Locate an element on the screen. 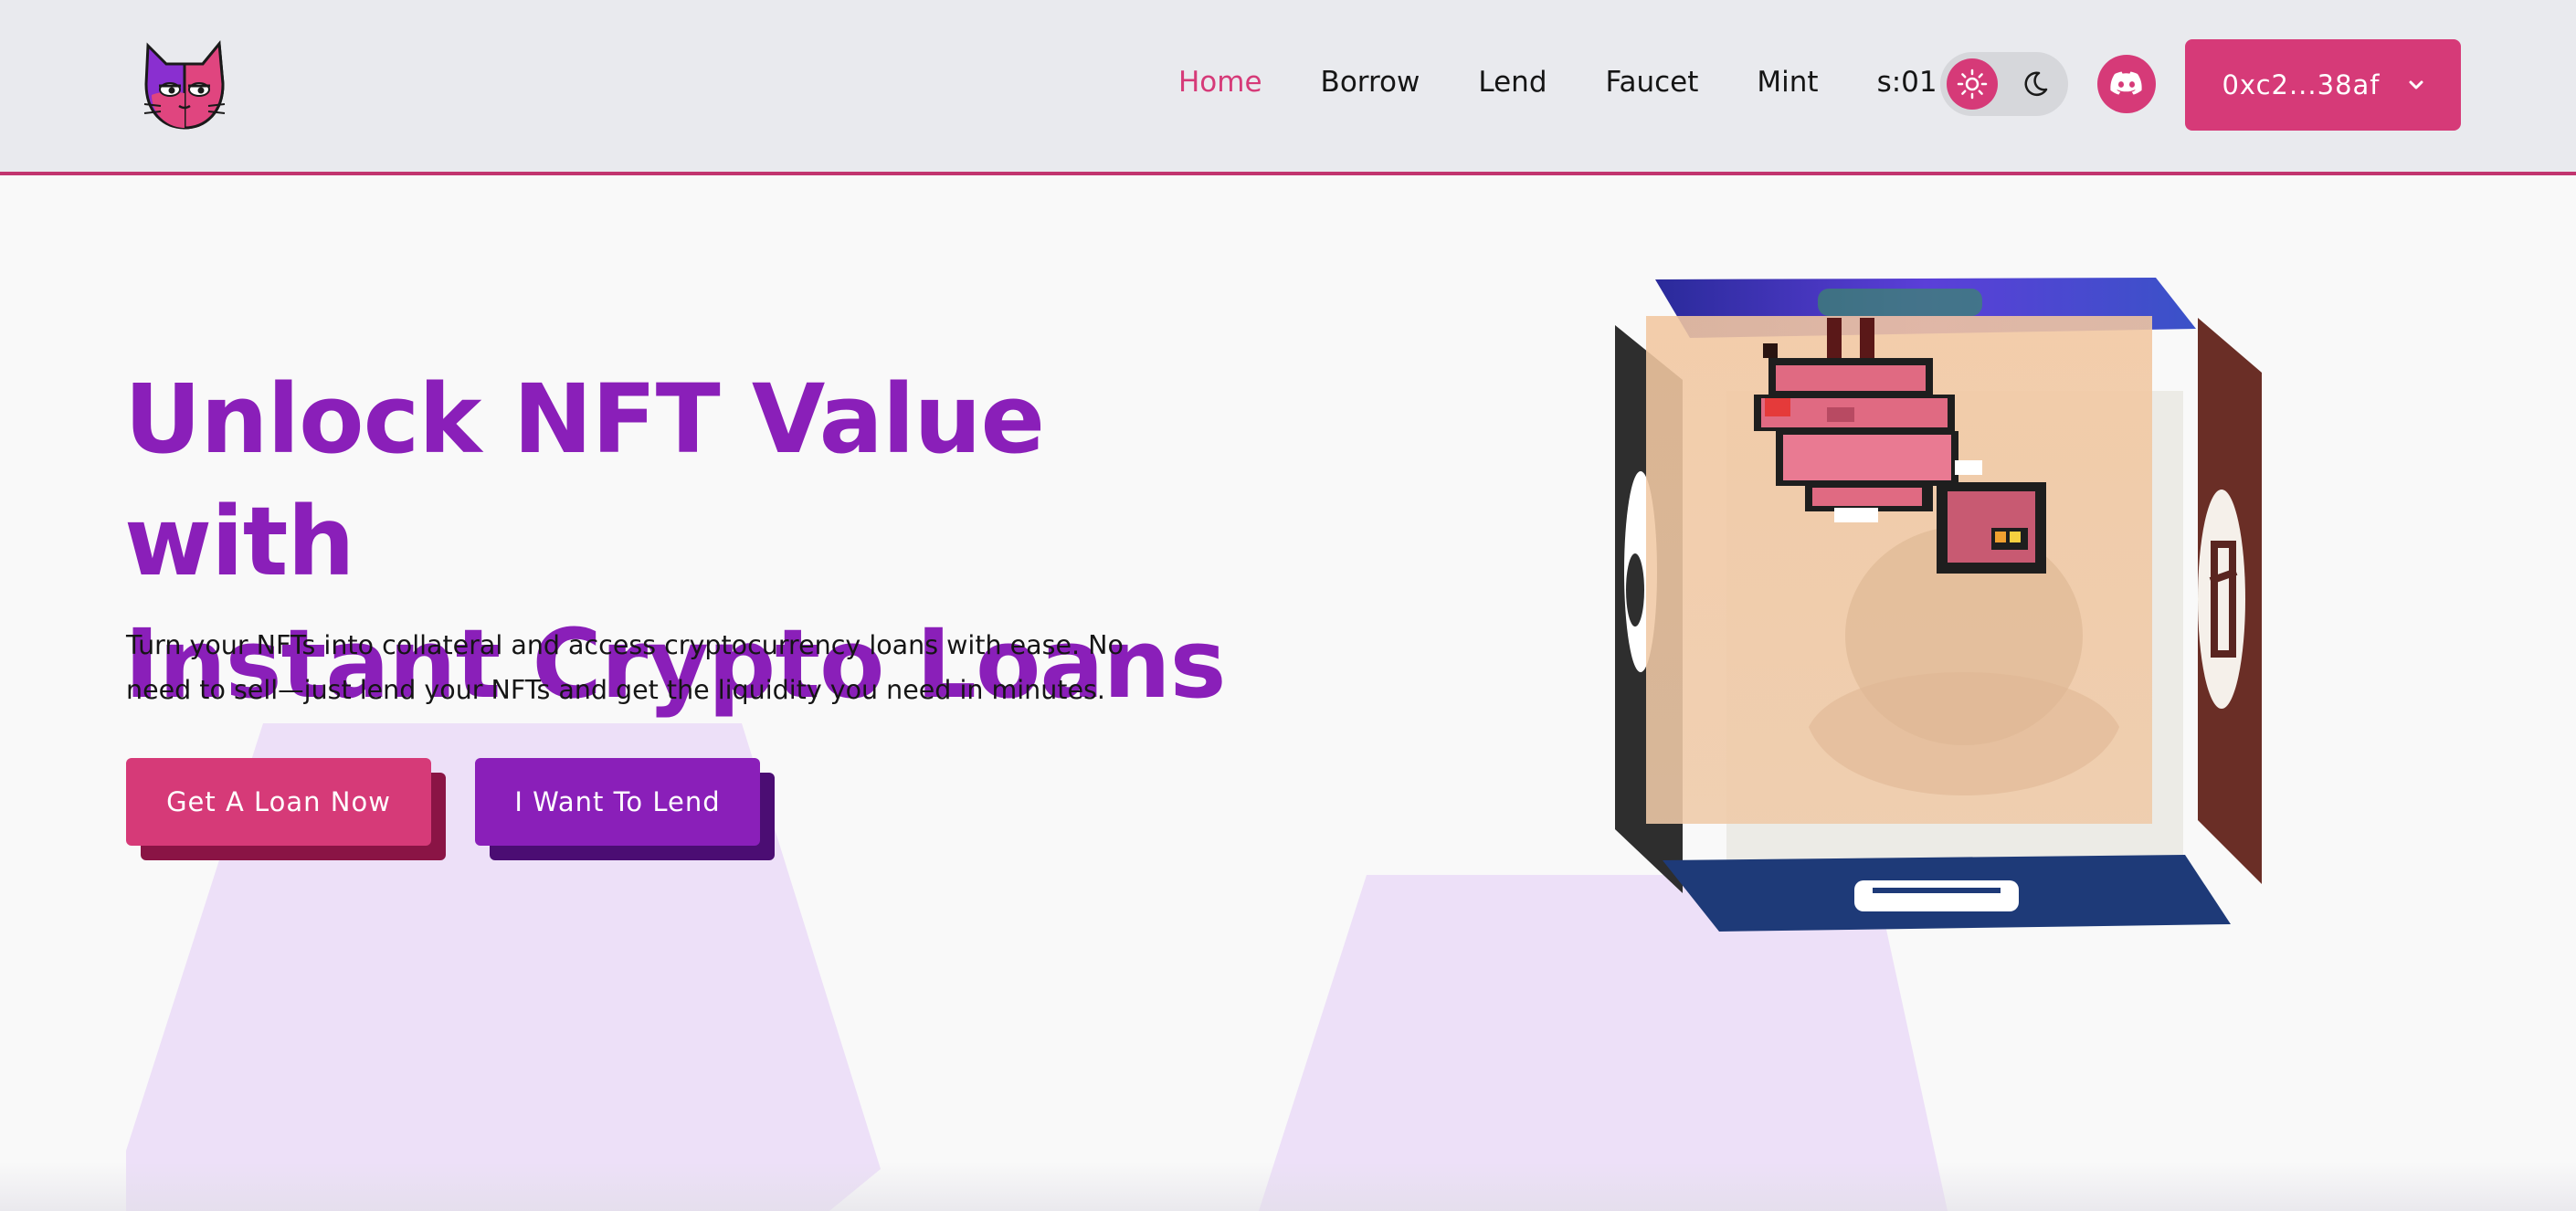 This screenshot has height=1211, width=2576. nav-link-mint: Mint is located at coordinates (1788, 82).